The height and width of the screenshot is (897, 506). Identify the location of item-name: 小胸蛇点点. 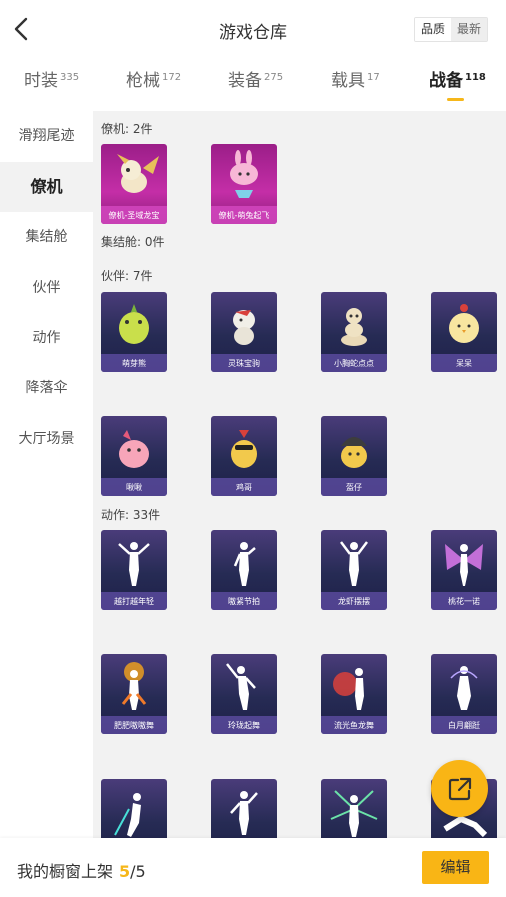
(354, 363).